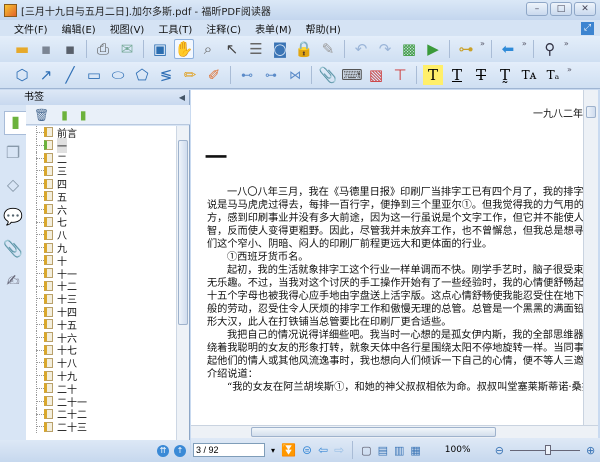  Describe the element at coordinates (180, 451) in the screenshot. I see `expand-up-icon: ↑` at that location.